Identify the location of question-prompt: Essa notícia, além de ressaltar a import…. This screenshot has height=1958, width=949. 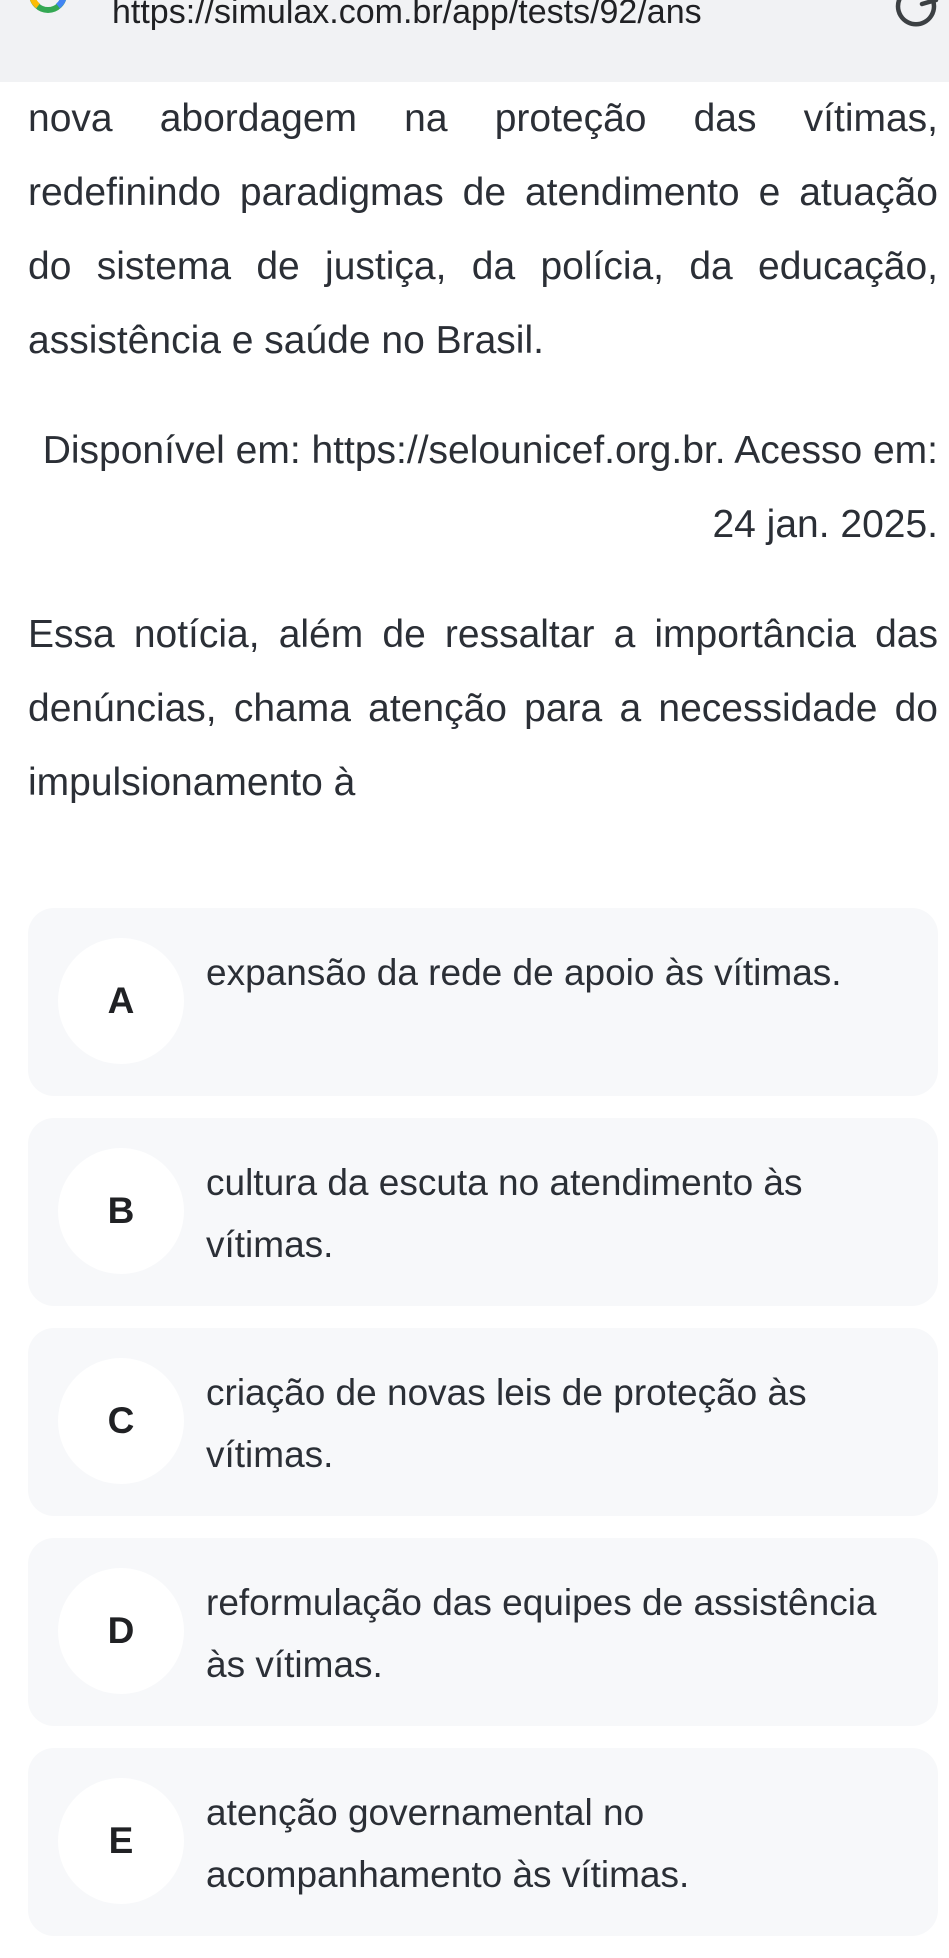
(483, 708).